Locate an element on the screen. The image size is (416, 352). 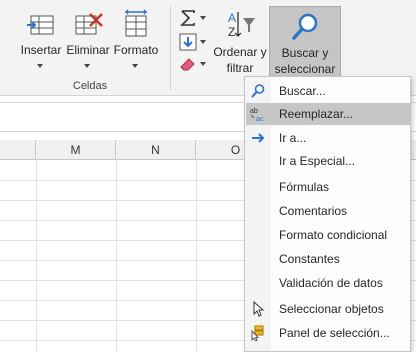
buscar-label-line2: seleccionar is located at coordinates (305, 69).